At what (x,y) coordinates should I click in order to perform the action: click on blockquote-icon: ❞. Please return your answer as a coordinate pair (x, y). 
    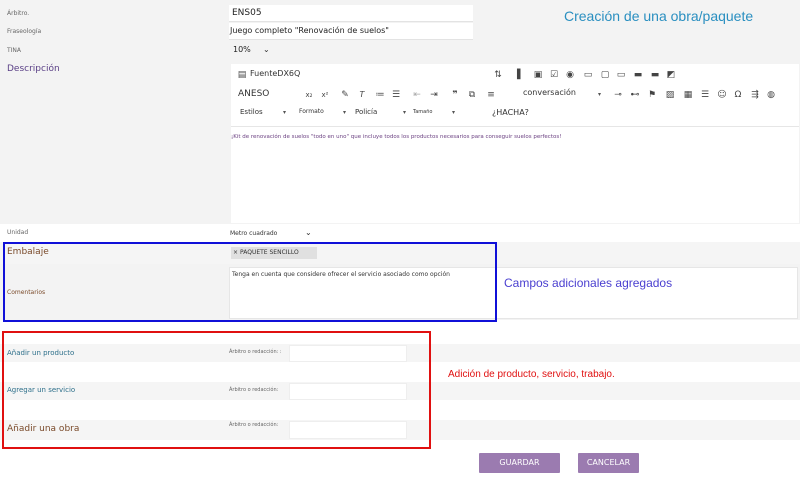
    Looking at the image, I should click on (455, 95).